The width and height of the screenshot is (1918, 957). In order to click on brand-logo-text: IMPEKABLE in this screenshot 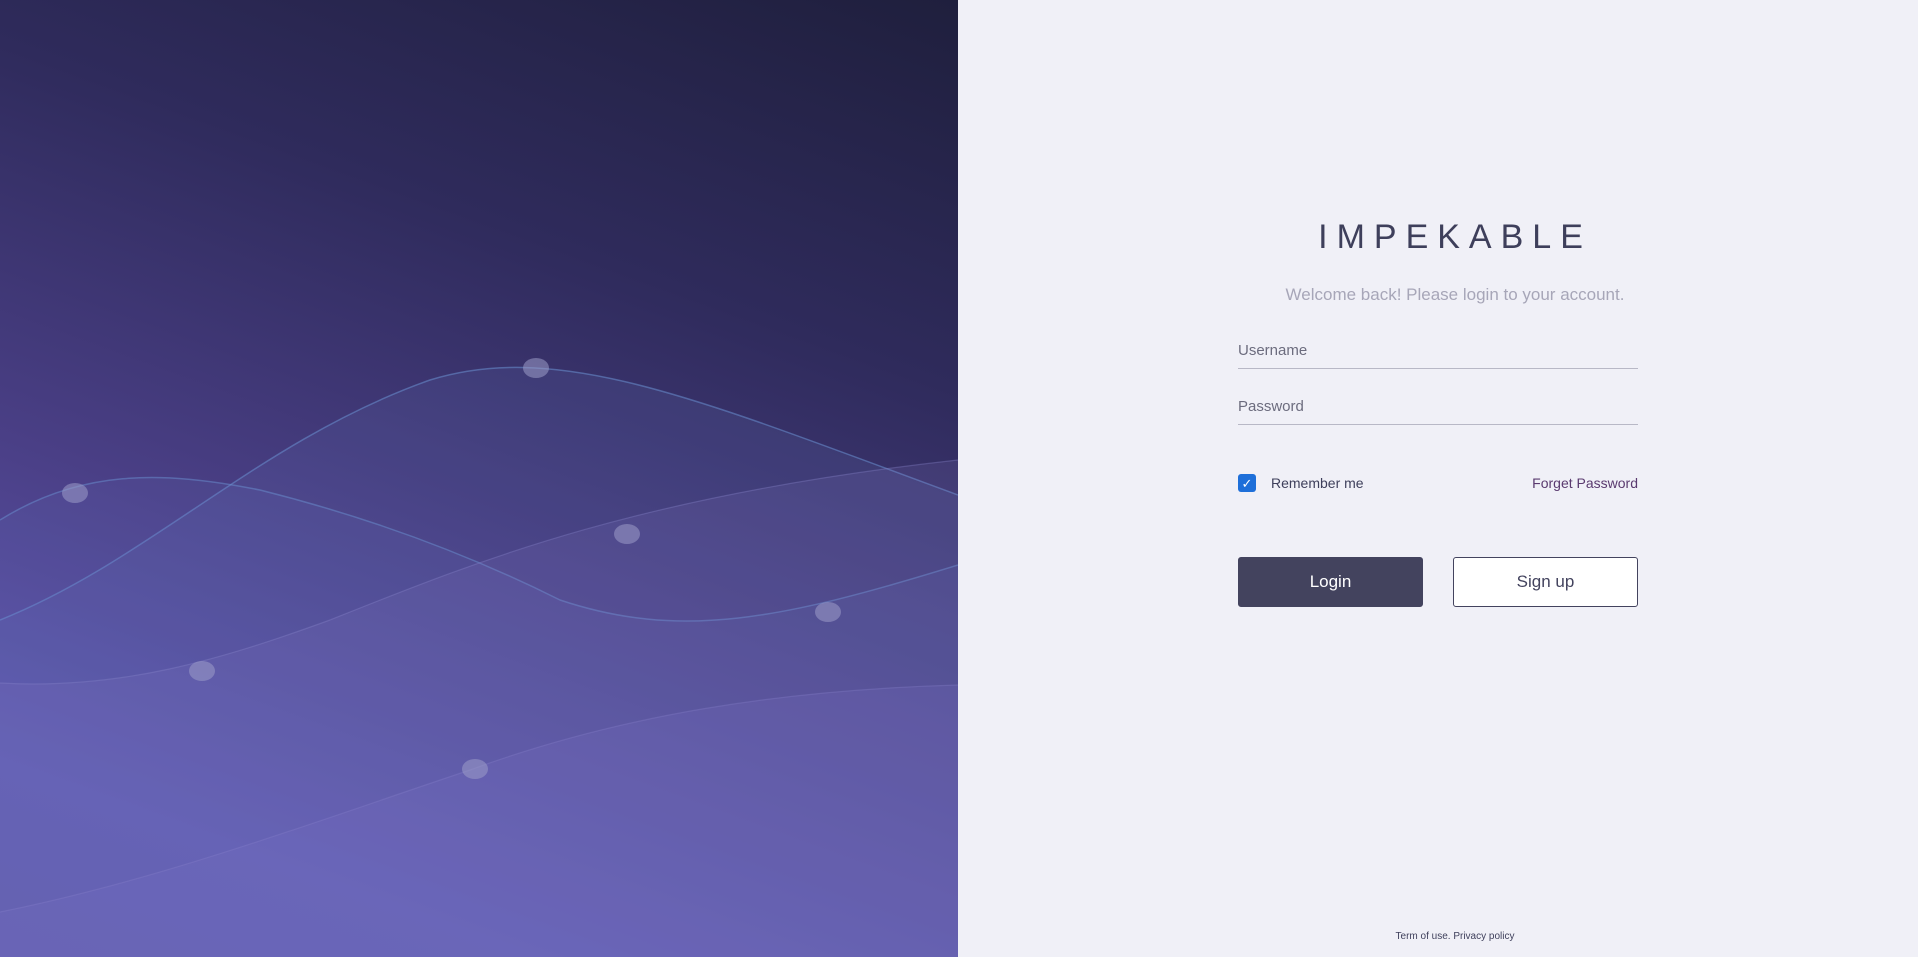, I will do `click(1455, 237)`.